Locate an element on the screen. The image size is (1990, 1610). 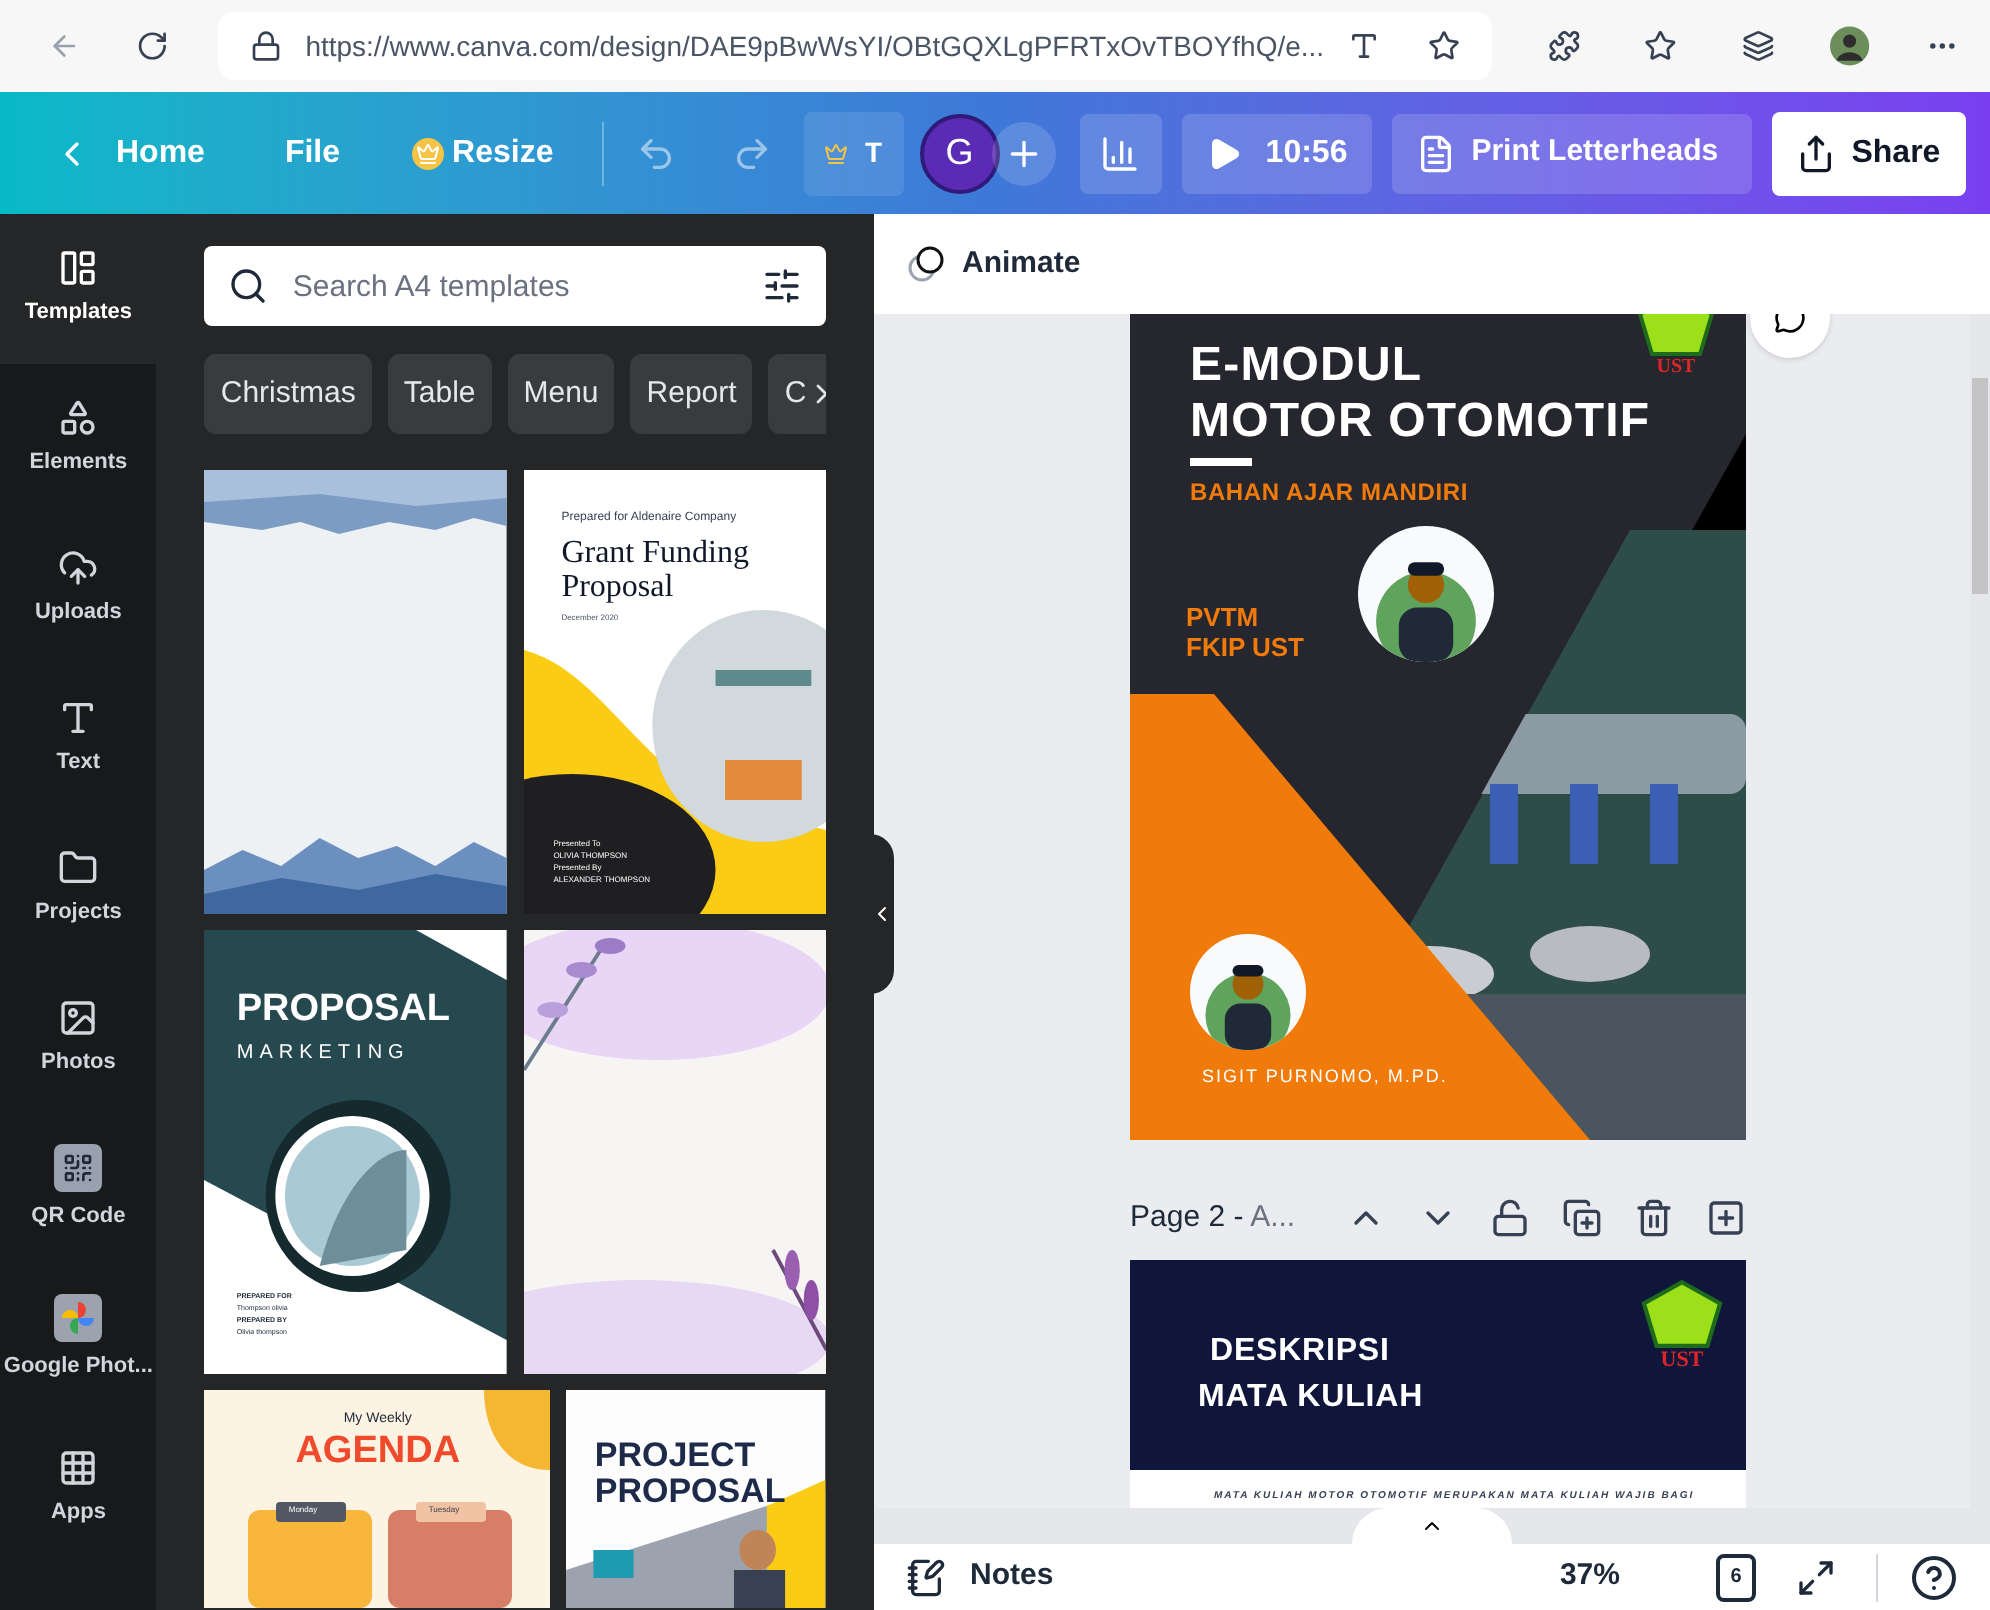
sidebar-item: Templates is located at coordinates (78, 289).